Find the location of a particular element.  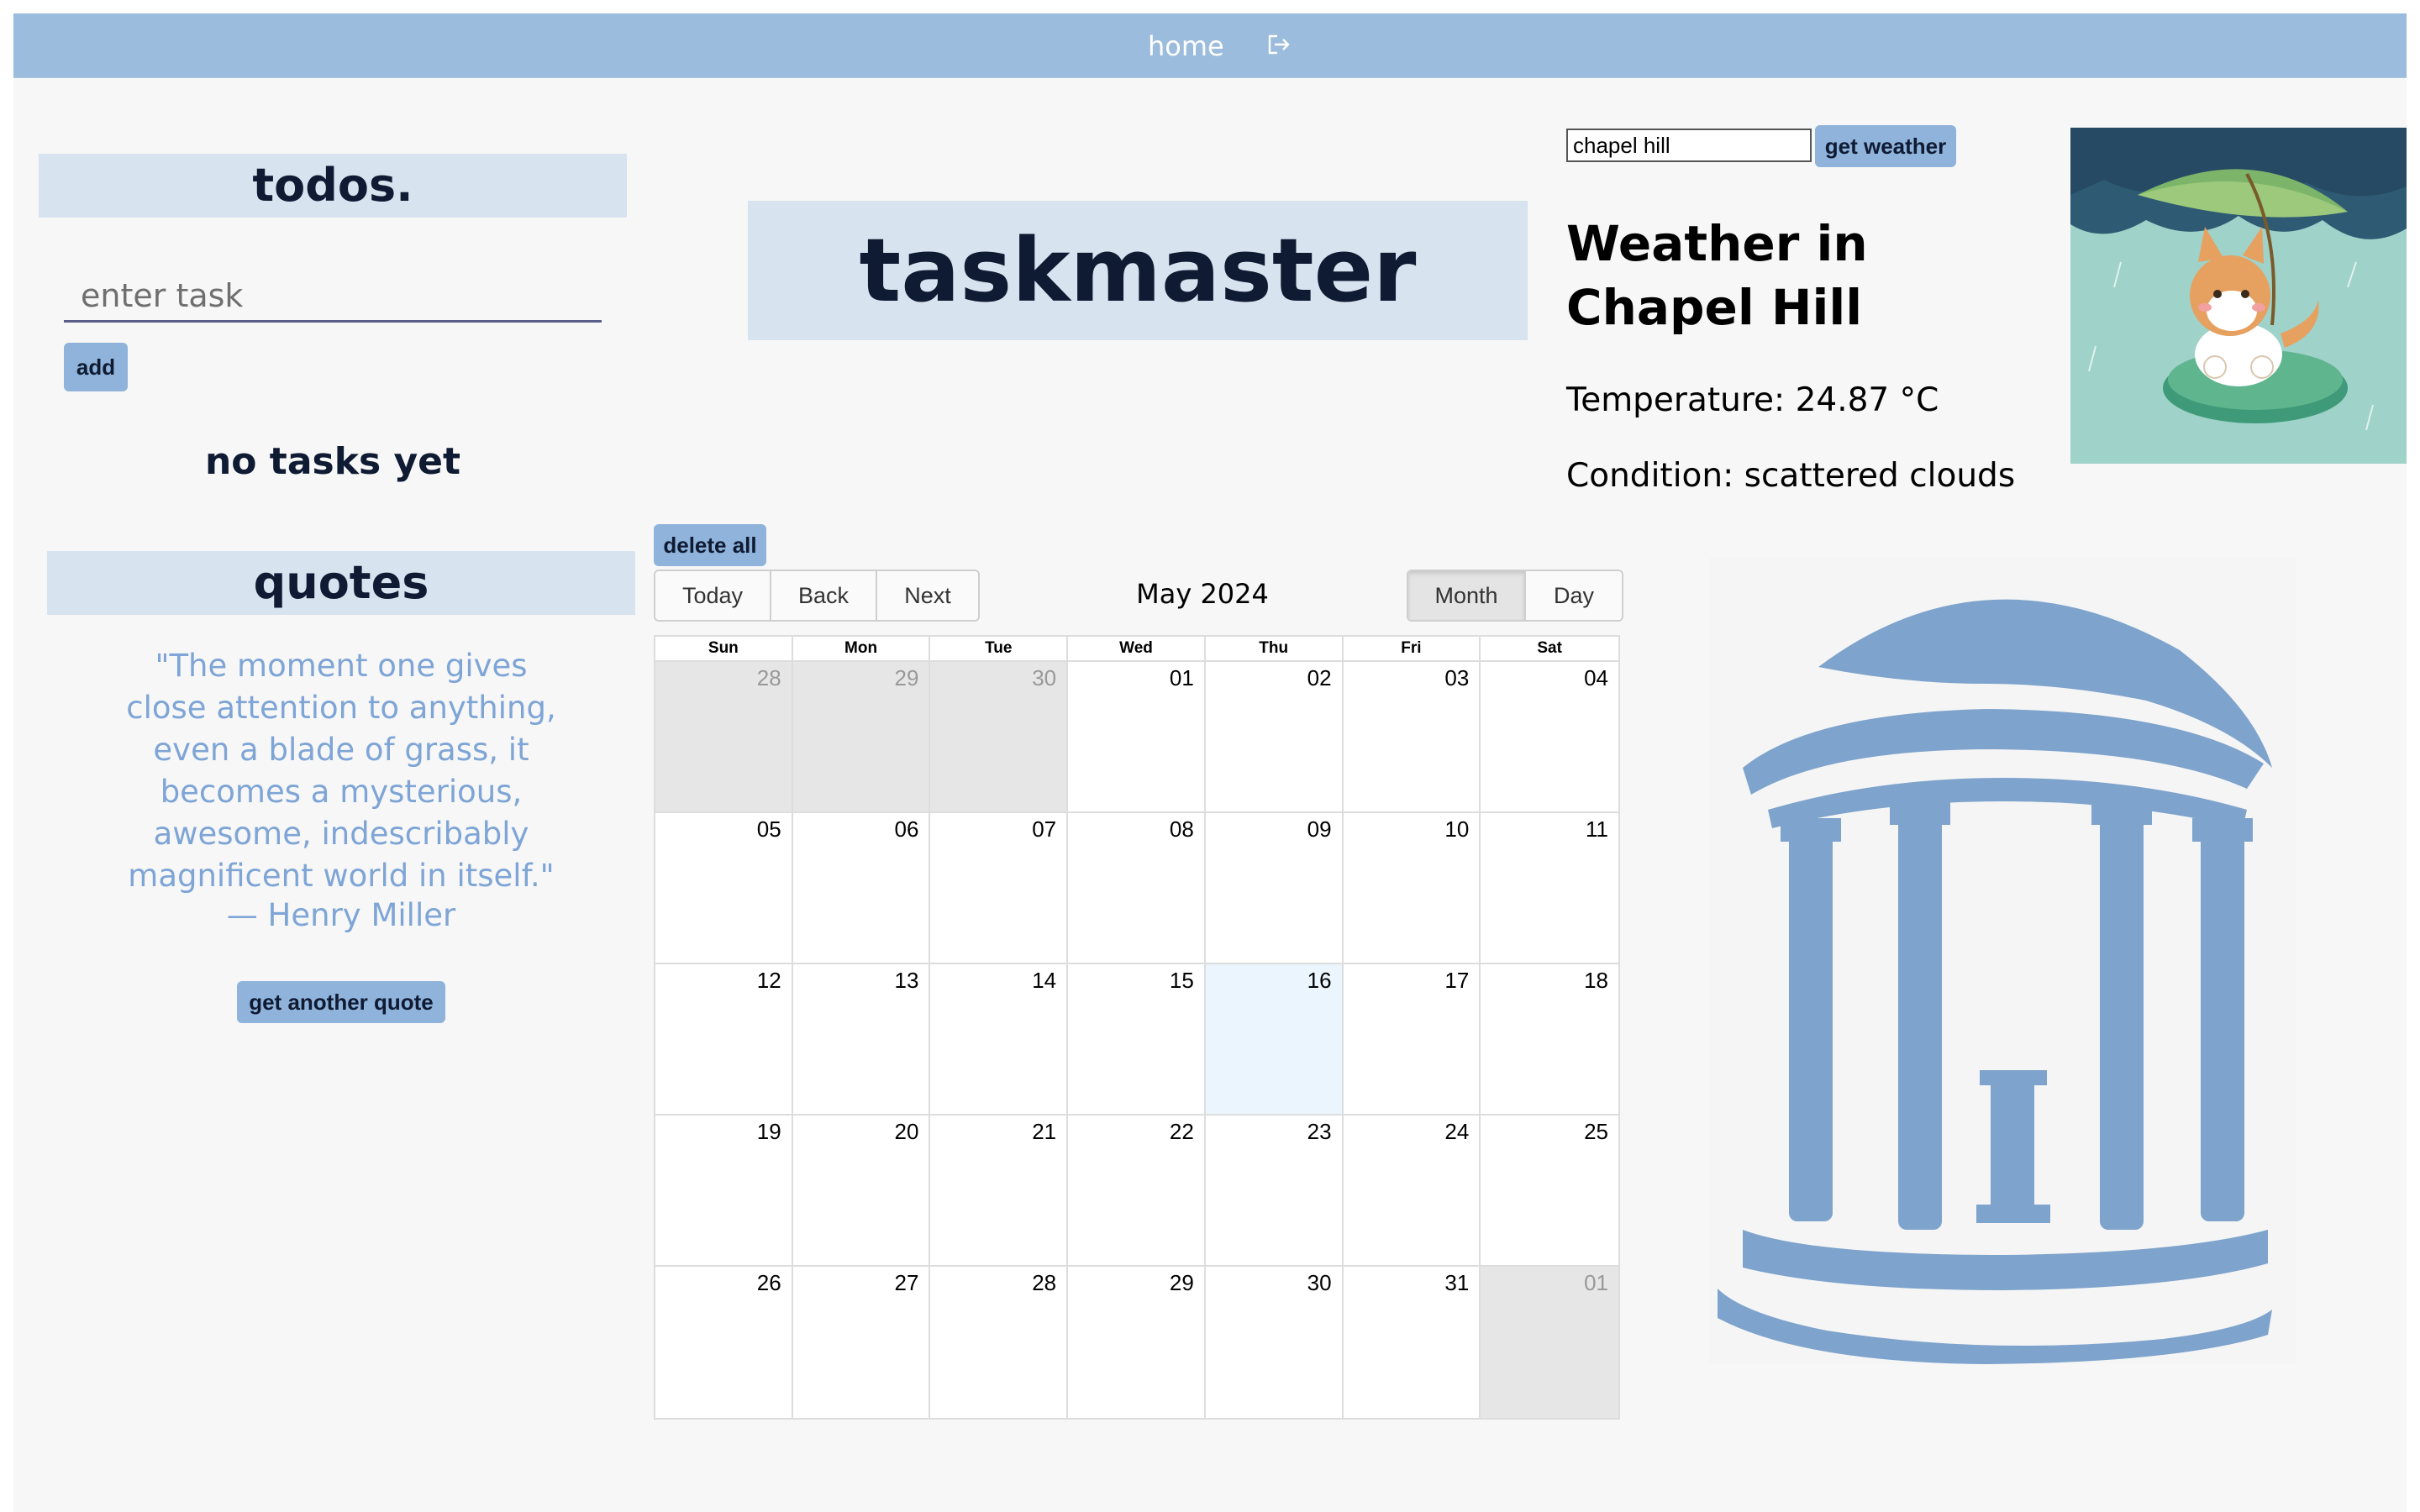

calendar-day-number: 11 is located at coordinates (1597, 829).